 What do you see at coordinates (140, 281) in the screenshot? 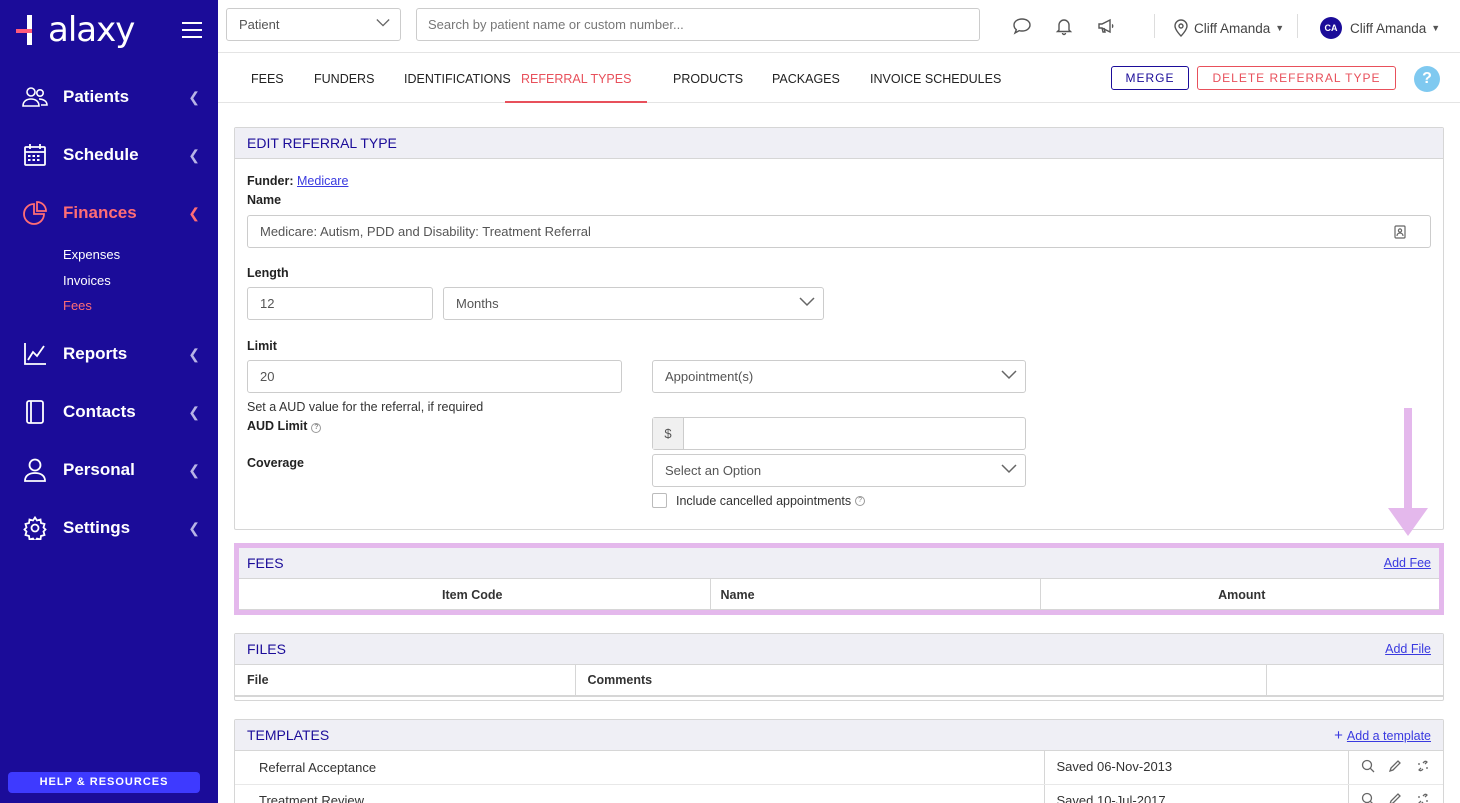
I see `subnav-item-invoices: Invoices` at bounding box center [140, 281].